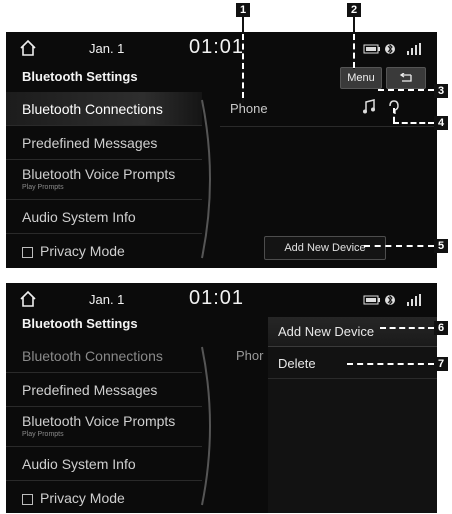 This screenshot has width=452, height=514. What do you see at coordinates (394, 115) in the screenshot?
I see `callout-4-leader-vert` at bounding box center [394, 115].